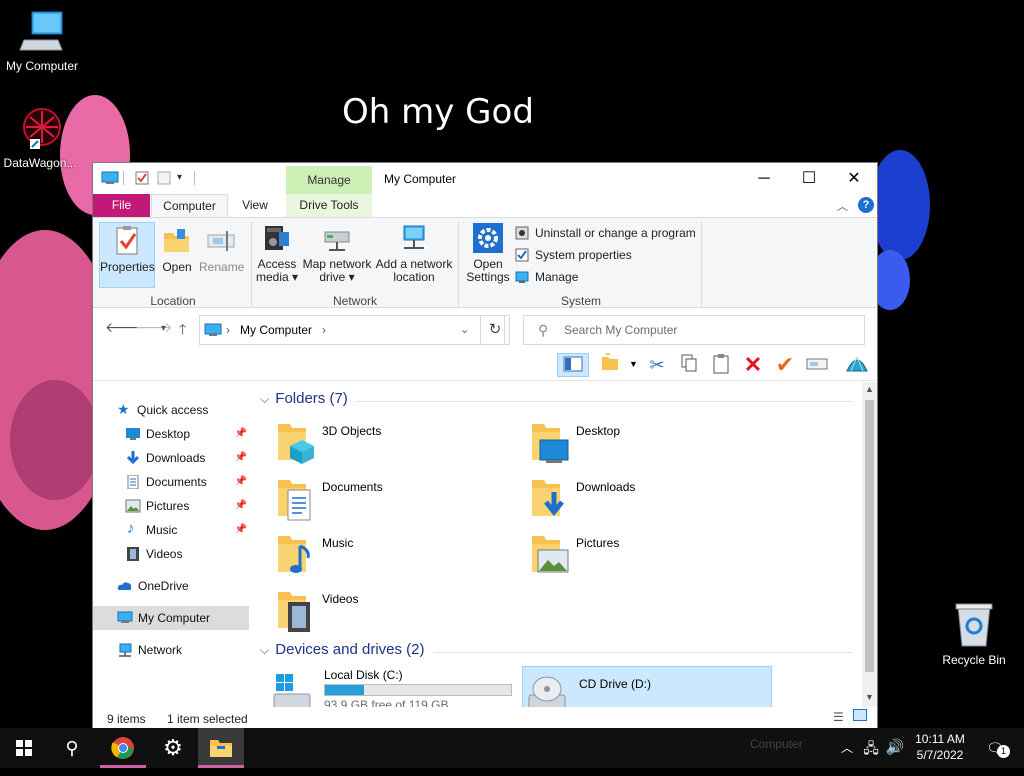 The width and height of the screenshot is (1024, 776). What do you see at coordinates (171, 586) in the screenshot?
I see `nav-onedrive: OneDrive` at bounding box center [171, 586].